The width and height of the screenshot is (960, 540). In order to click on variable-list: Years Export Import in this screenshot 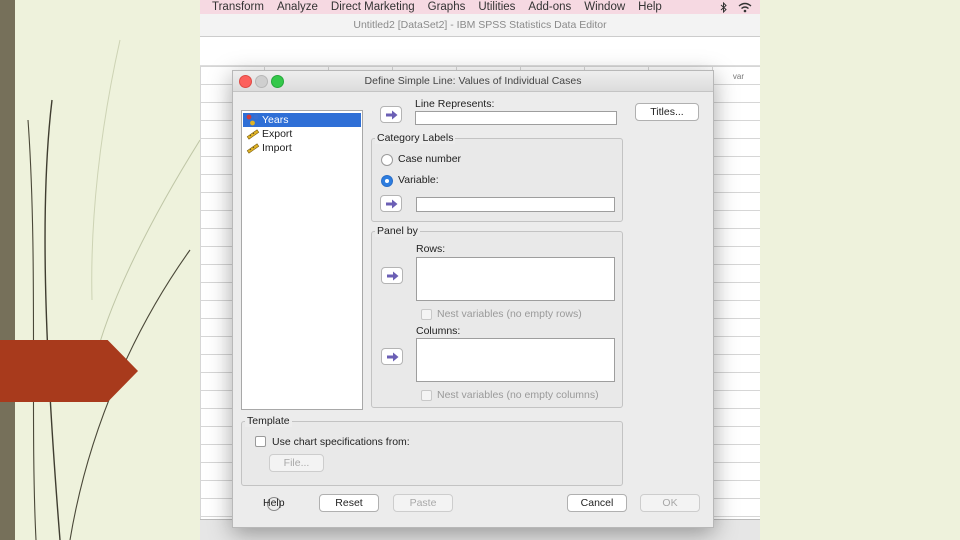, I will do `click(302, 260)`.